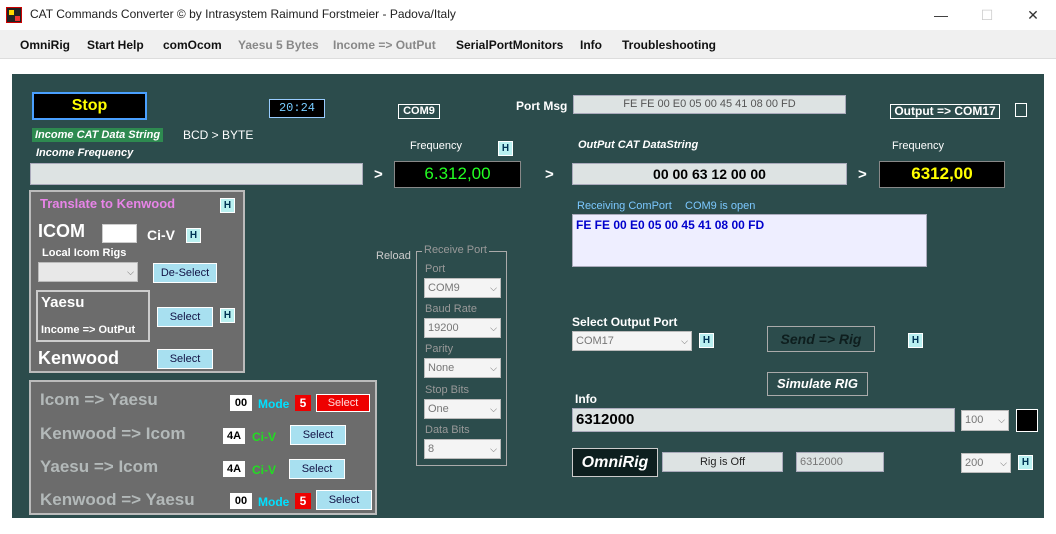 Image resolution: width=1056 pixels, height=534 pixels. What do you see at coordinates (1025, 462) in the screenshot?
I see `omnirig-h-button: H` at bounding box center [1025, 462].